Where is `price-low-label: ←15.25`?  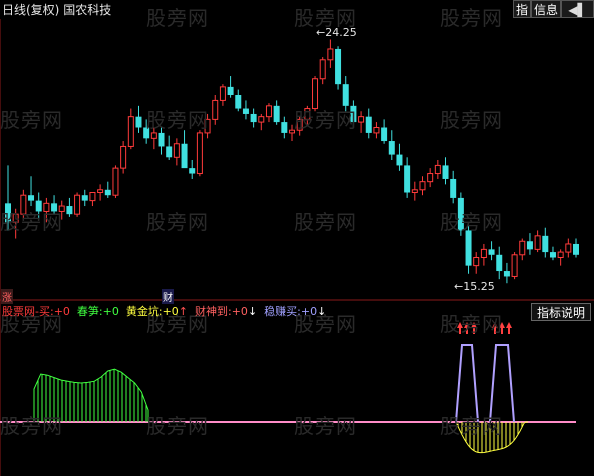
price-low-label: ←15.25 is located at coordinates (474, 286).